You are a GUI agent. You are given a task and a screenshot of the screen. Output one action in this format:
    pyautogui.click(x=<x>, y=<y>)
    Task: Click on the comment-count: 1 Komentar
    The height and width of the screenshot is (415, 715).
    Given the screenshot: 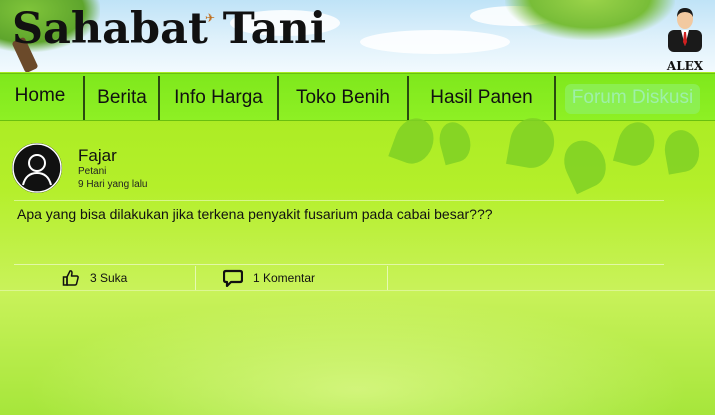 What is the action you would take?
    pyautogui.click(x=284, y=278)
    